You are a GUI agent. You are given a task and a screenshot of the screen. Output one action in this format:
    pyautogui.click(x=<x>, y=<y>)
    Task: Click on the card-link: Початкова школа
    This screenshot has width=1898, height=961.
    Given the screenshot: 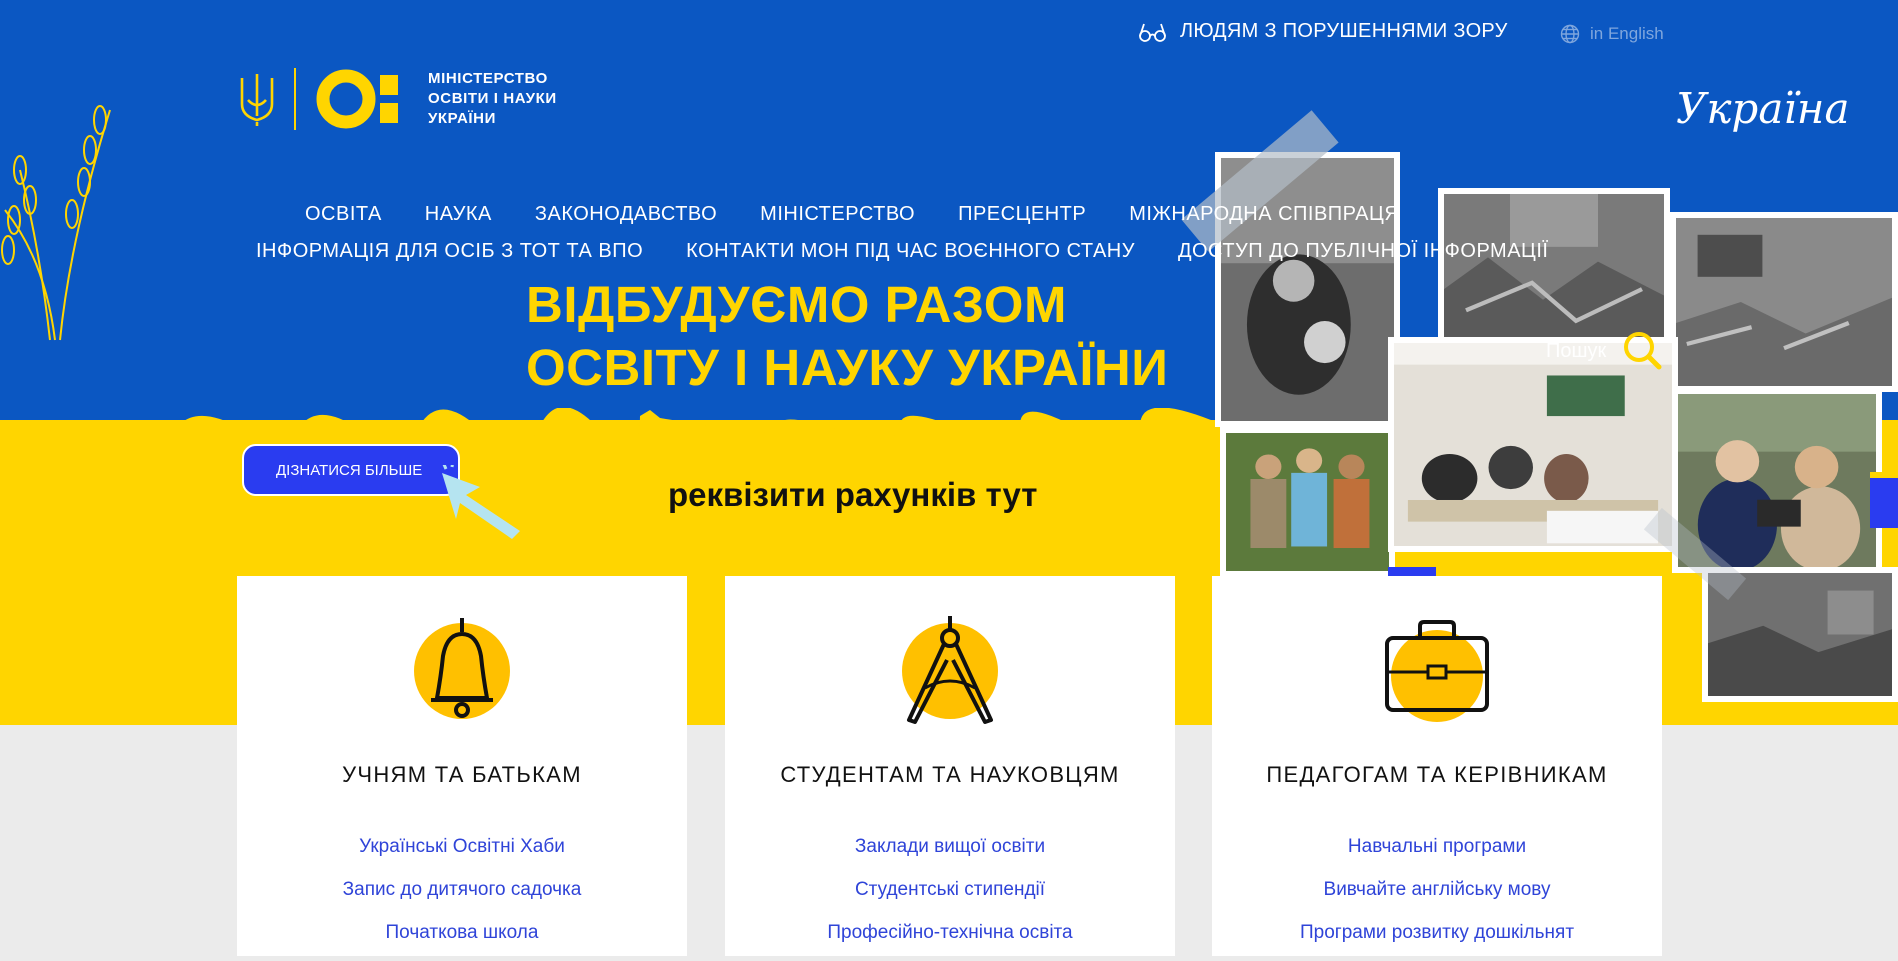 What is the action you would take?
    pyautogui.click(x=462, y=939)
    